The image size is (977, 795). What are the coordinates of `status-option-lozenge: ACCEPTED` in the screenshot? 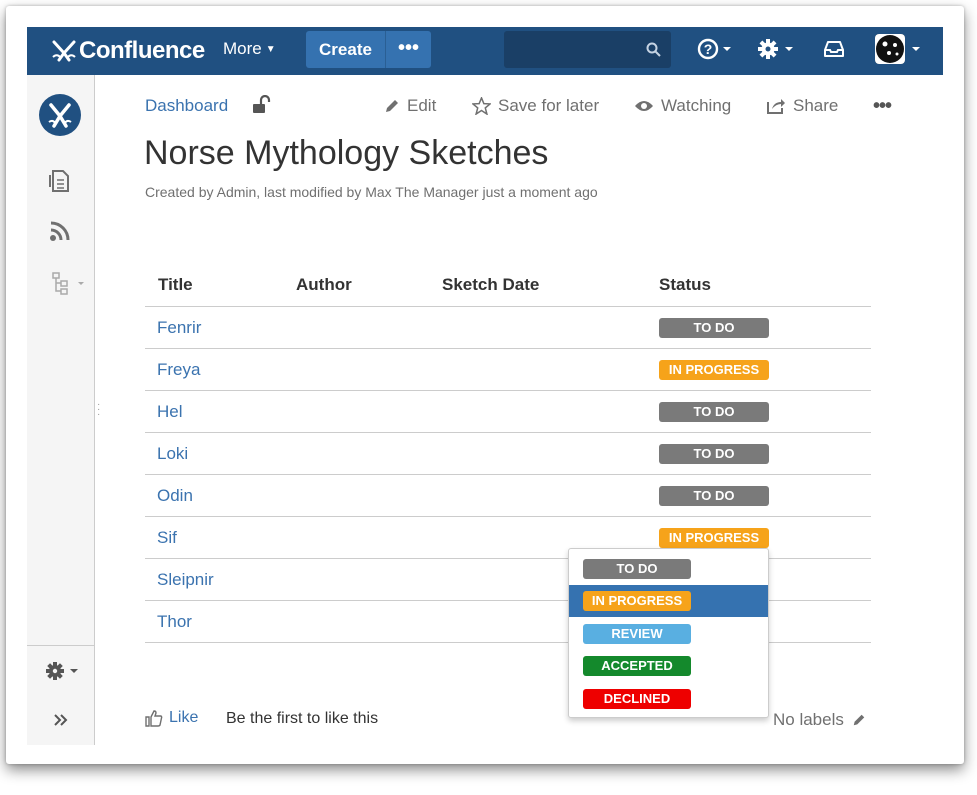 It's located at (637, 666).